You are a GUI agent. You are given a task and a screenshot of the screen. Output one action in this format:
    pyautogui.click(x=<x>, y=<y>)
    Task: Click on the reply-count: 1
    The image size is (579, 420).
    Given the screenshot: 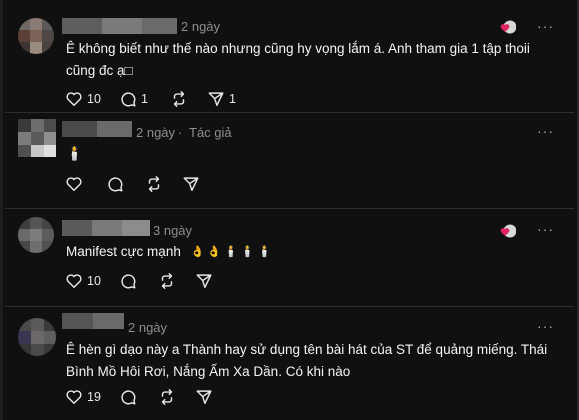 What is the action you would take?
    pyautogui.click(x=144, y=99)
    